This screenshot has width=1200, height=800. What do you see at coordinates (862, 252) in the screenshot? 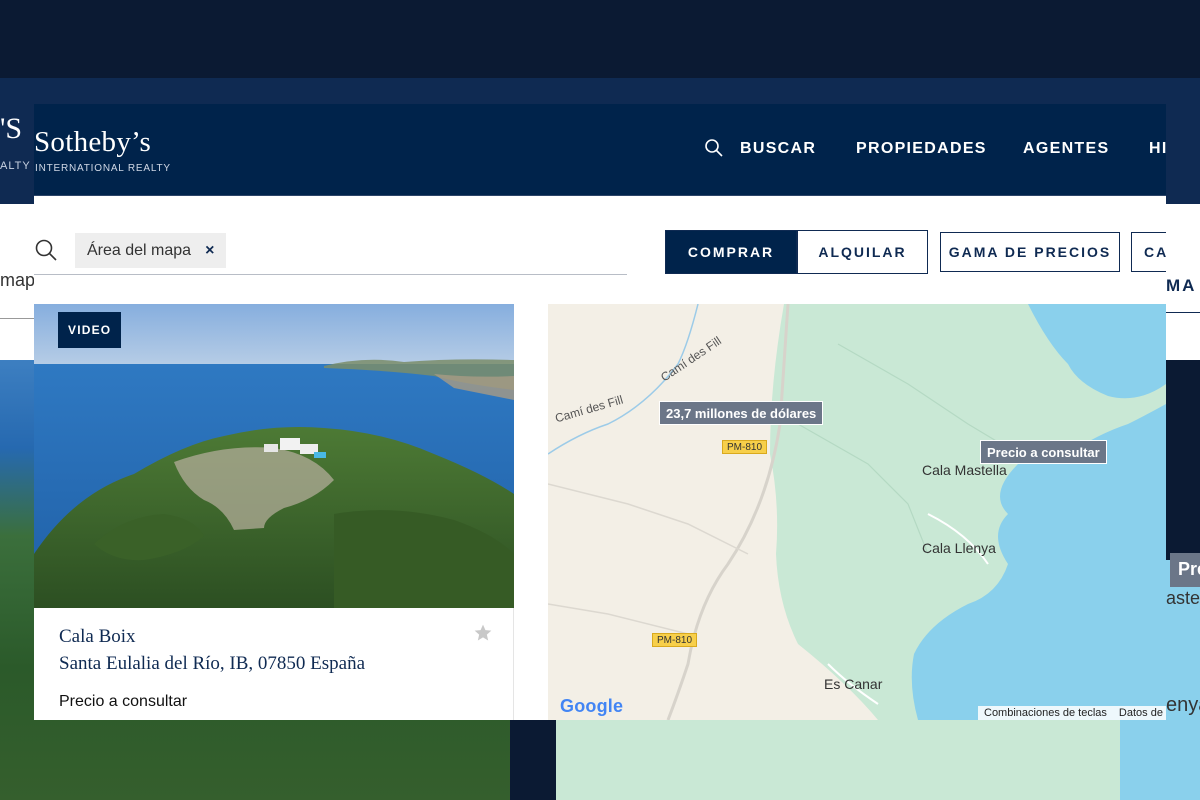
I see `rent-toggle-button: ALQUILAR` at bounding box center [862, 252].